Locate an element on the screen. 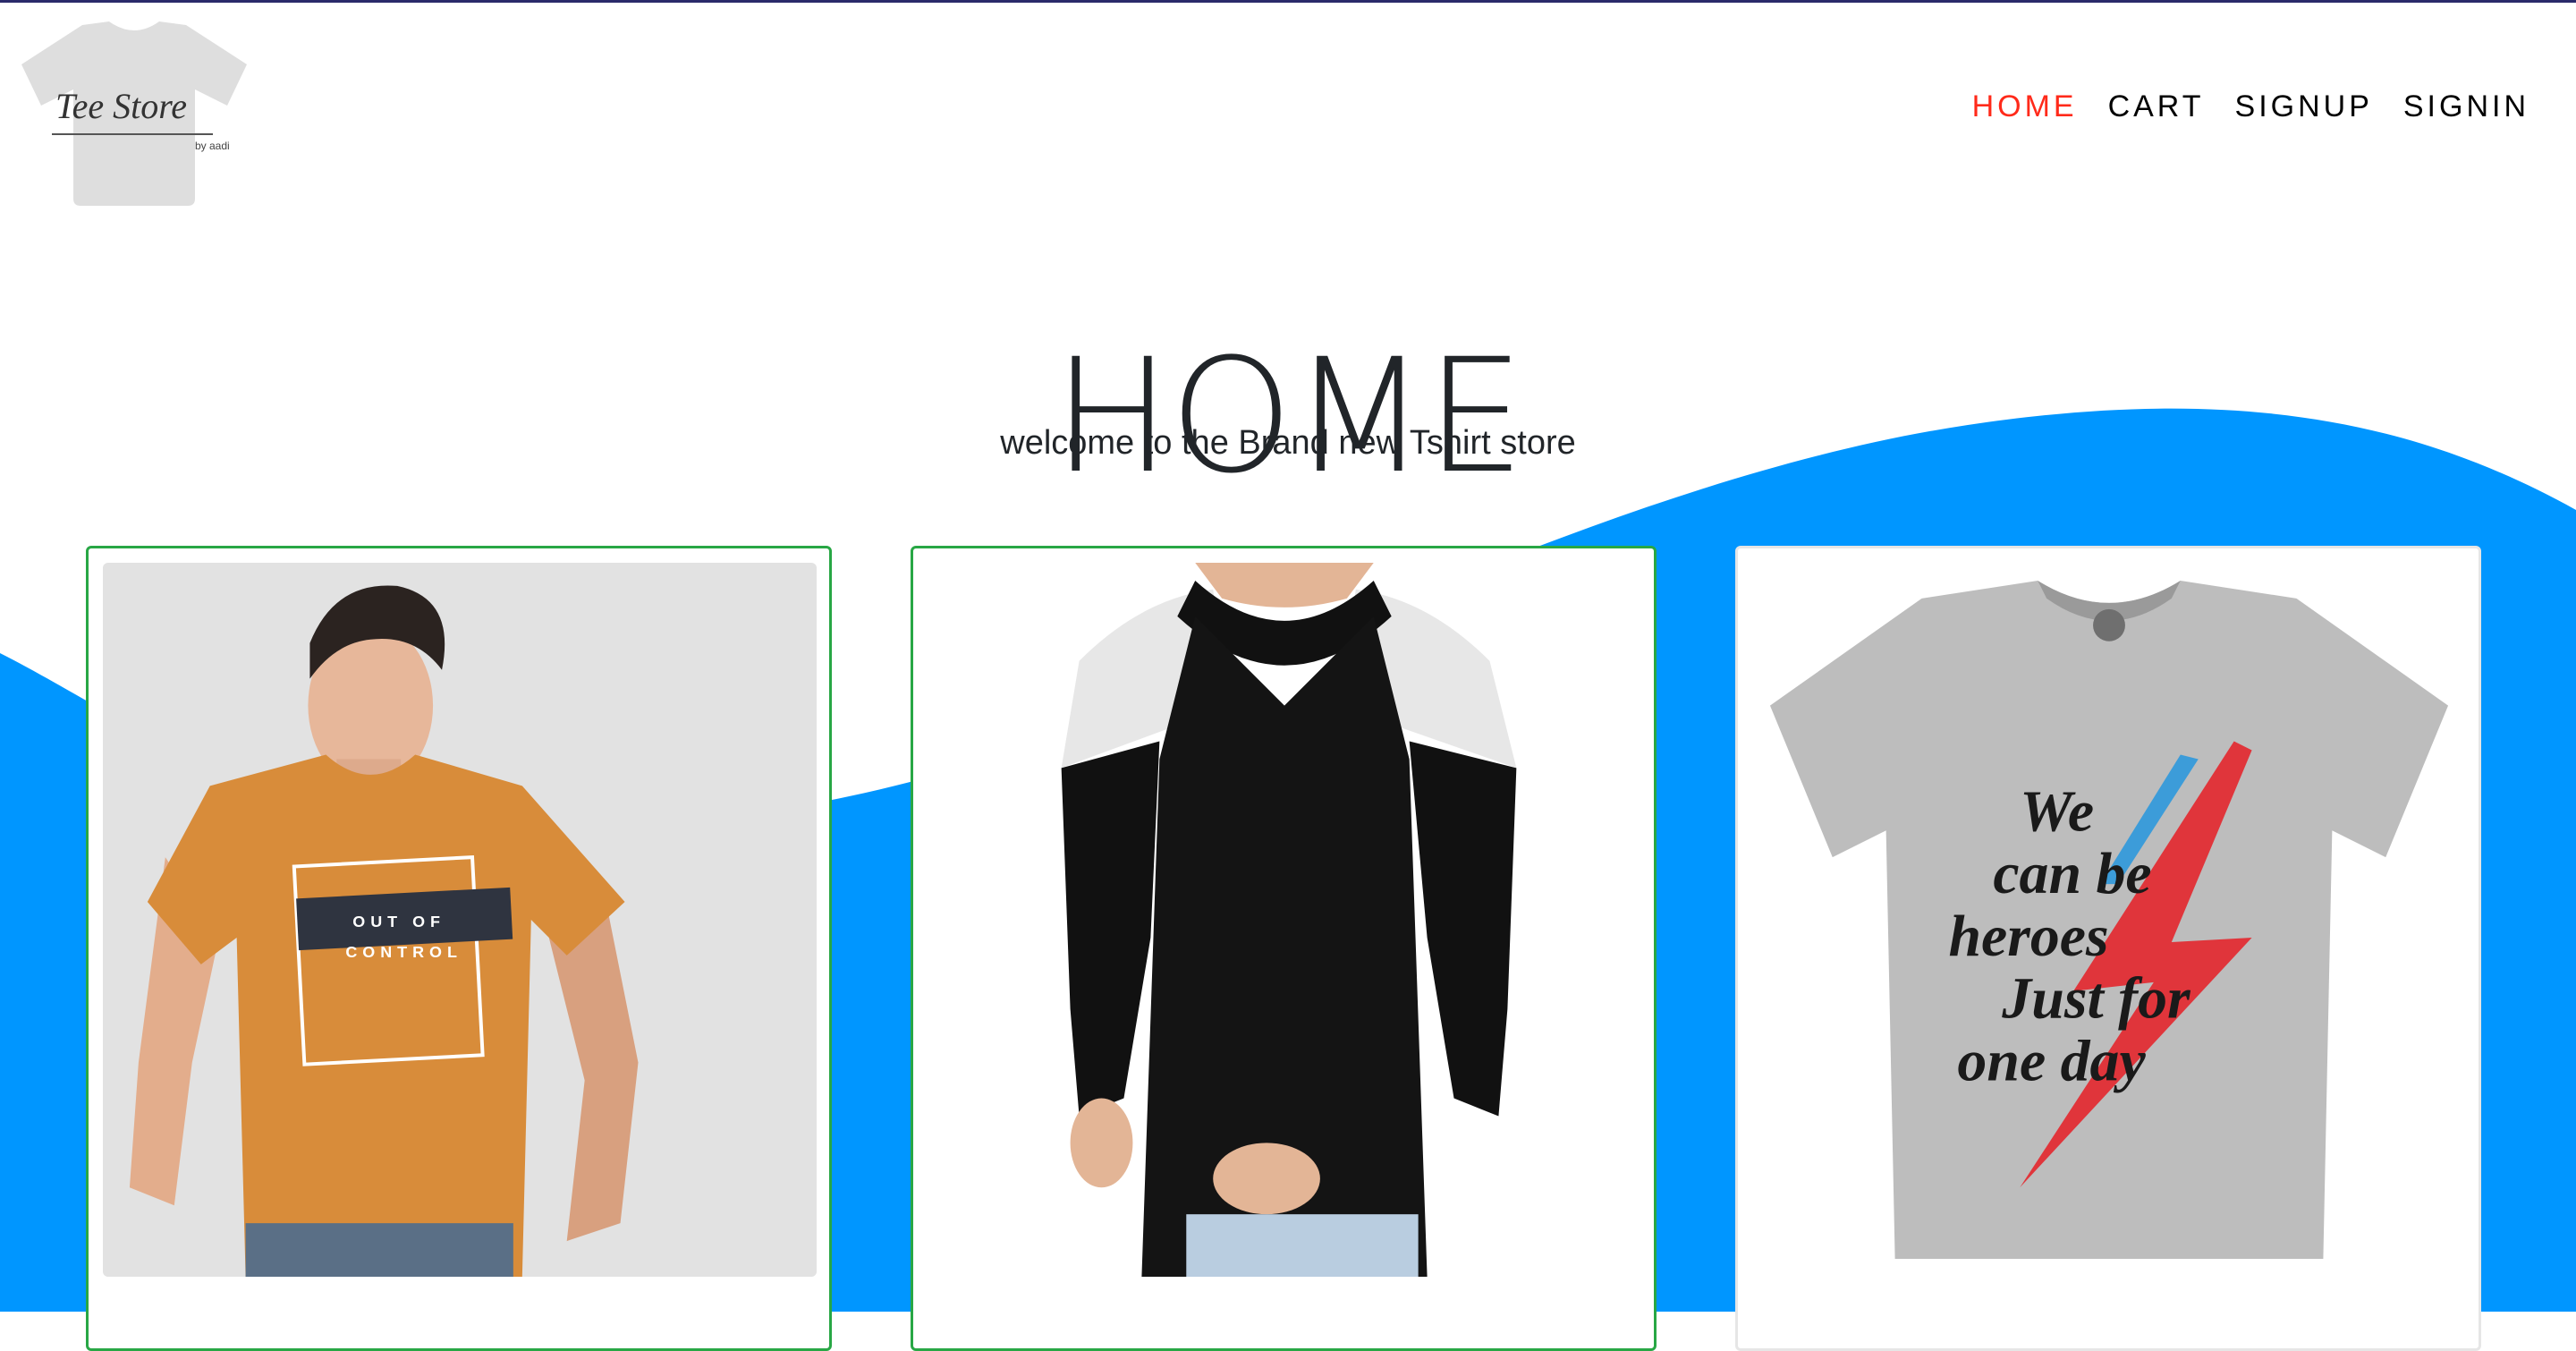 This screenshot has width=2576, height=1351. svg-text: Tee Store is located at coordinates (121, 106).